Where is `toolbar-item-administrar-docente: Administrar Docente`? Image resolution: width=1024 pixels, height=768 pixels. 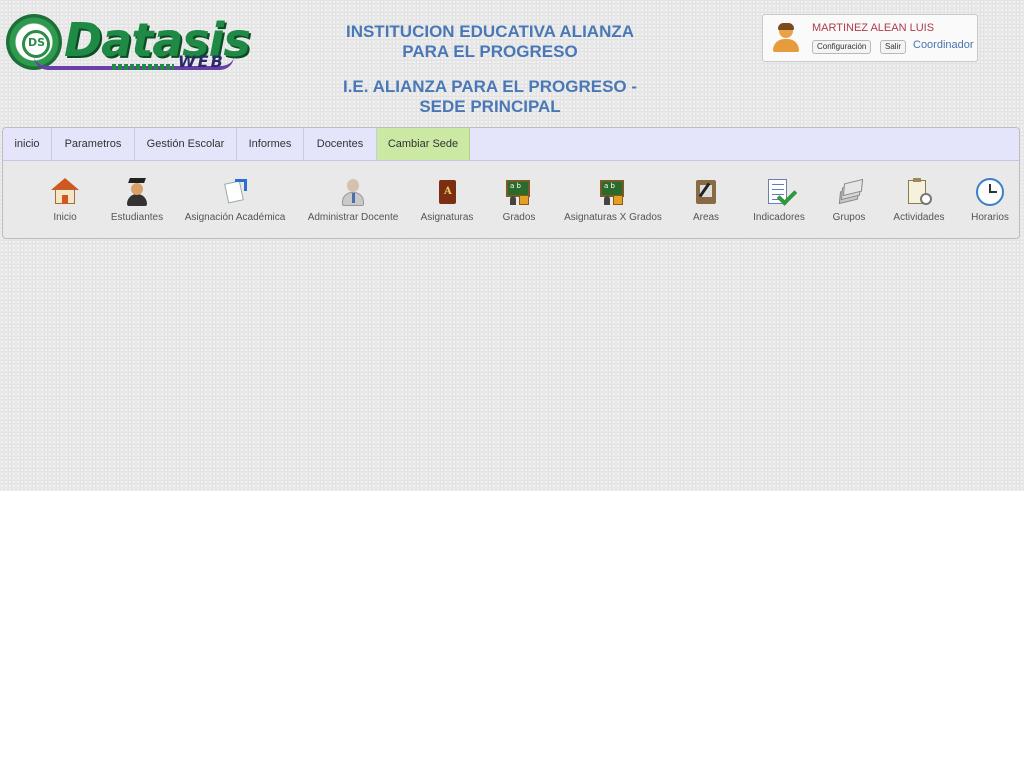 toolbar-item-administrar-docente: Administrar Docente is located at coordinates (353, 199).